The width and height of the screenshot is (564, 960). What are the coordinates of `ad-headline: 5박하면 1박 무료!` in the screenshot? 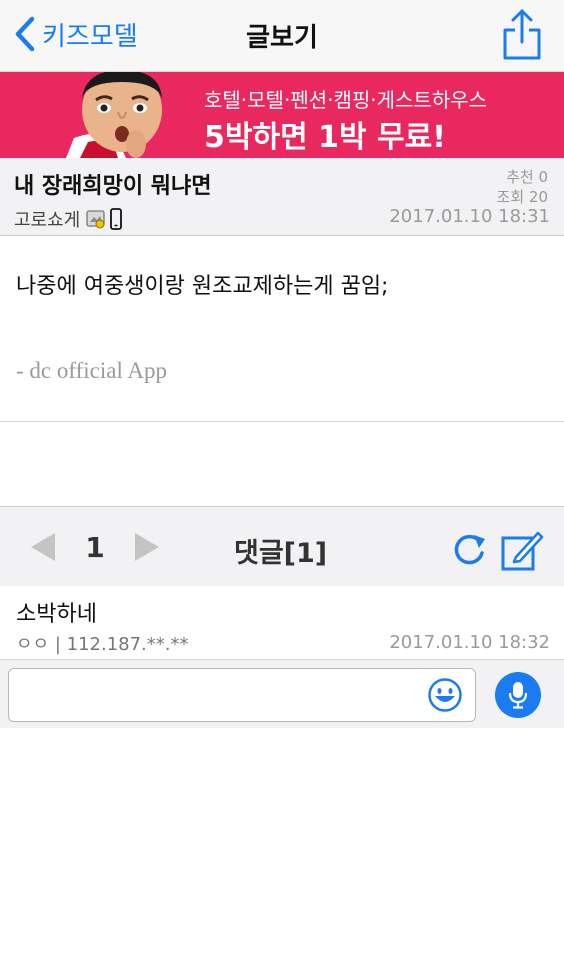 It's located at (325, 137).